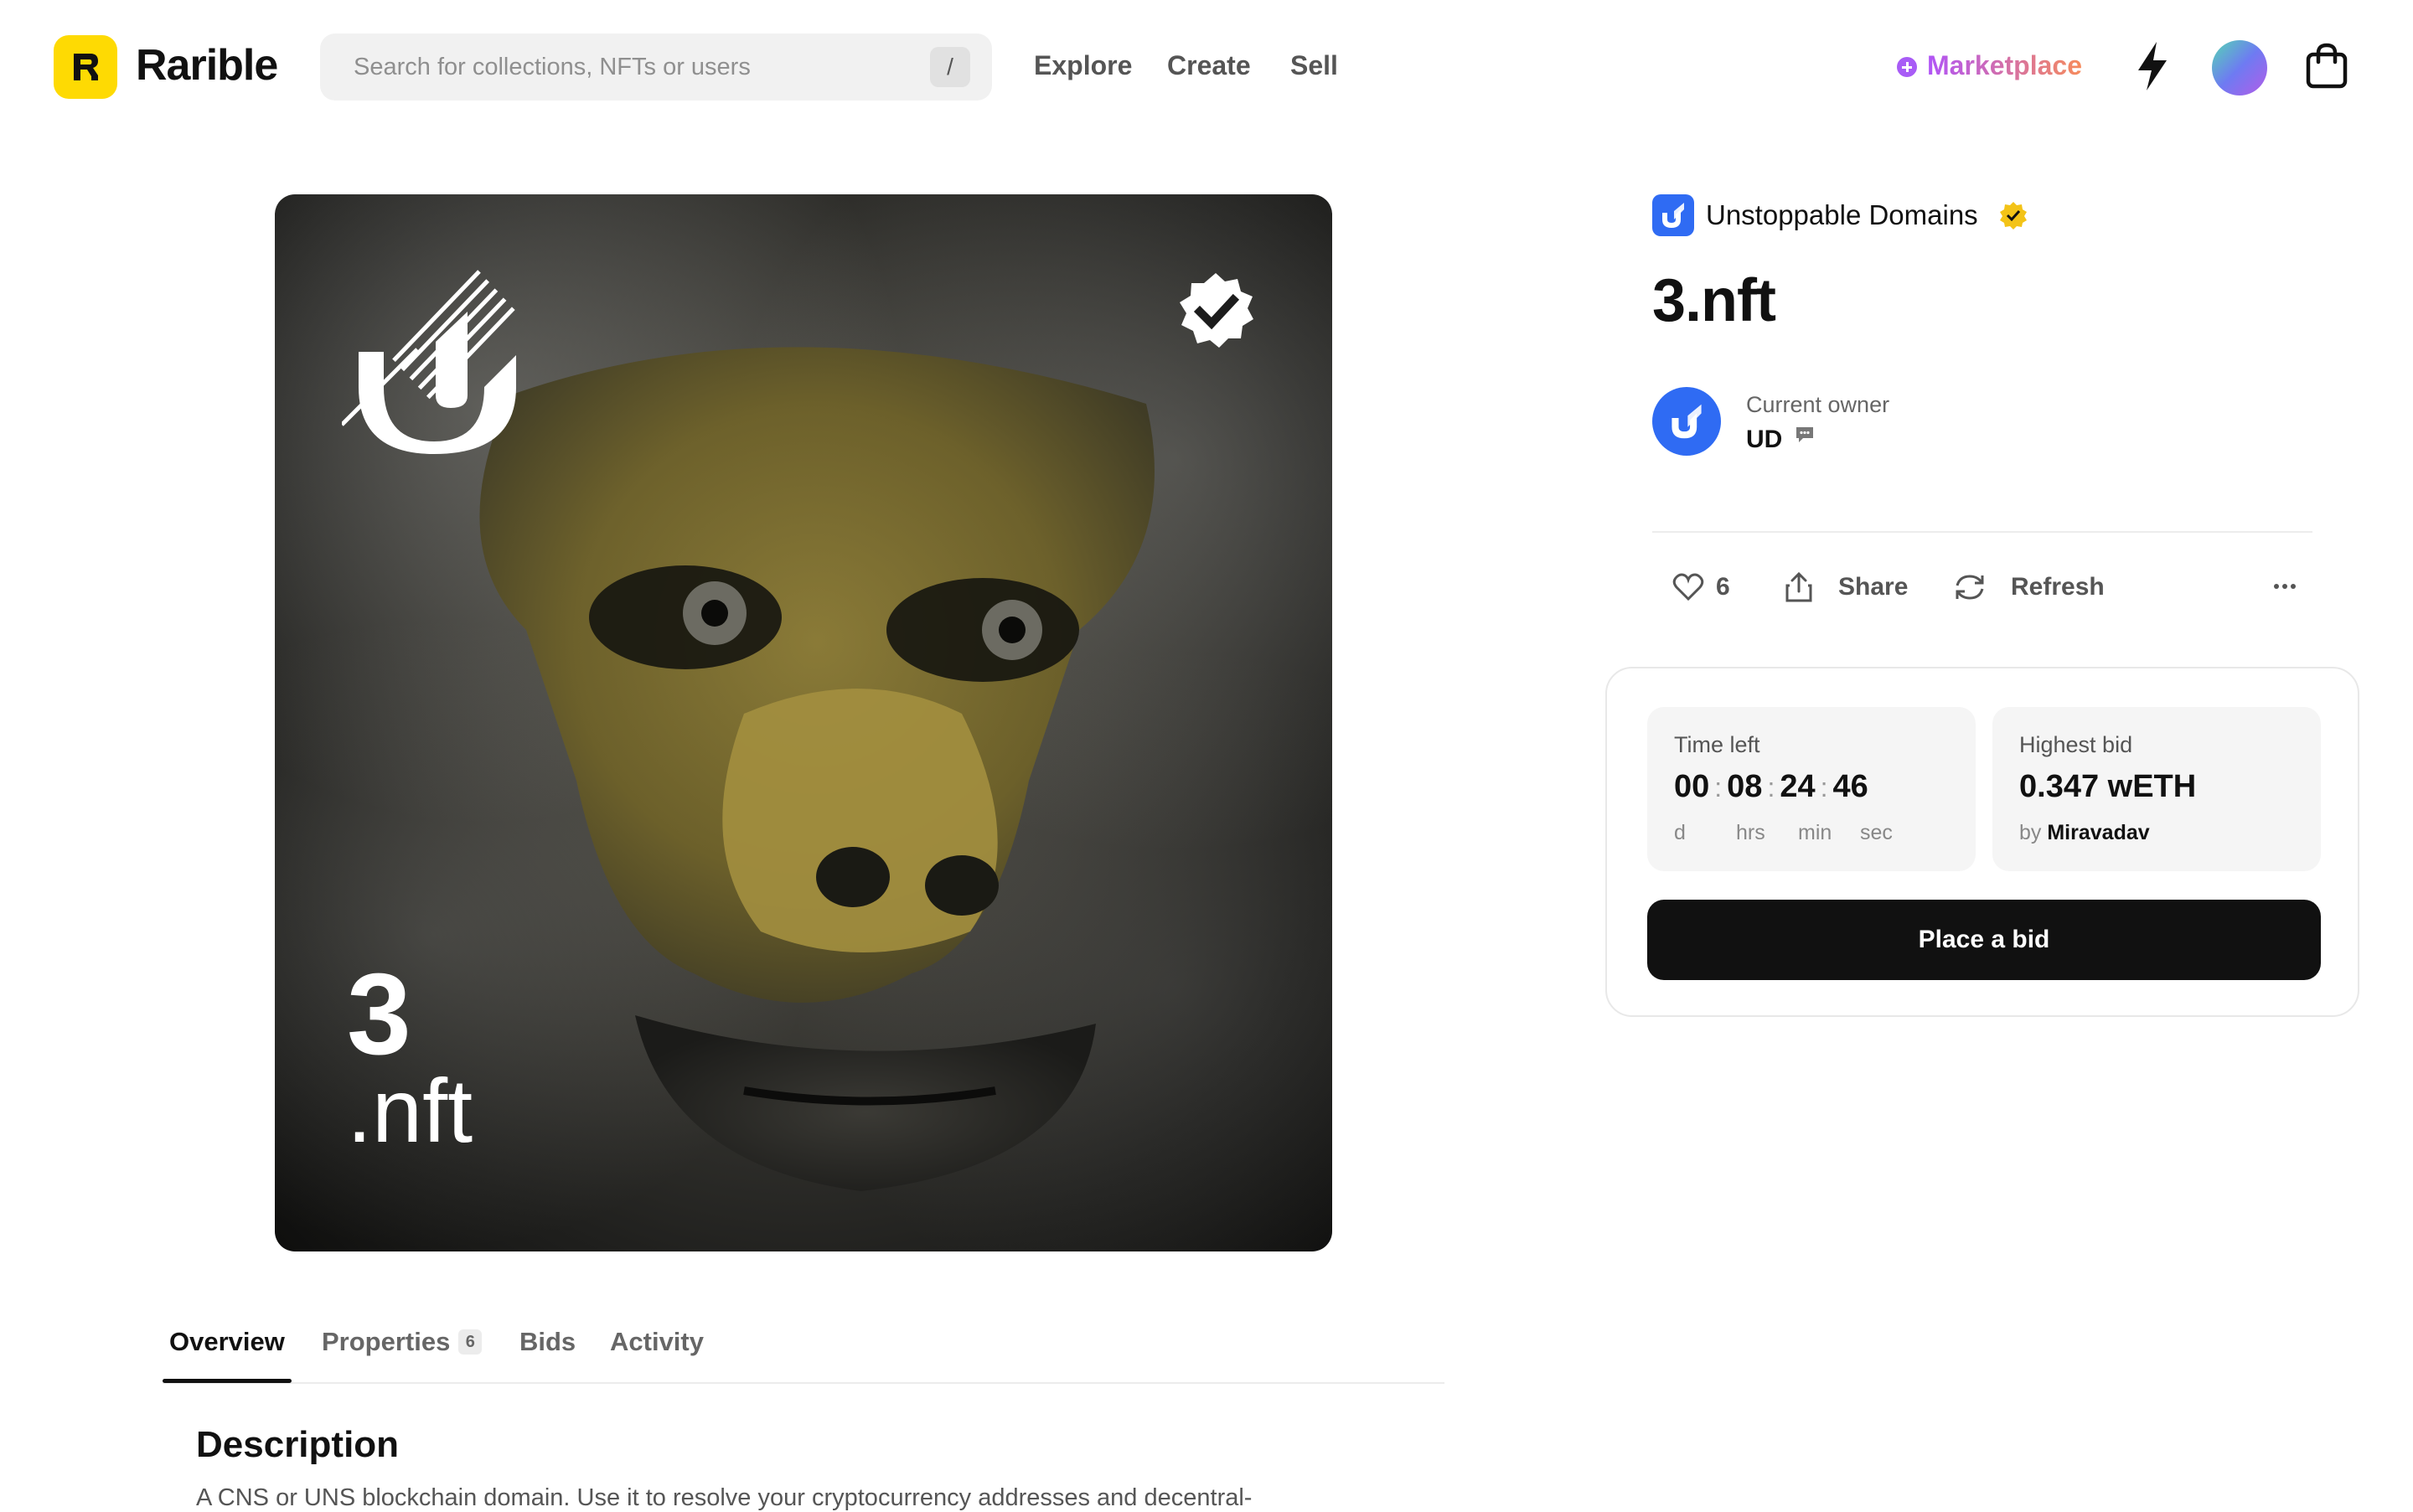 This screenshot has width=2413, height=1512. Describe the element at coordinates (1873, 587) in the screenshot. I see `share-label: Share` at that location.